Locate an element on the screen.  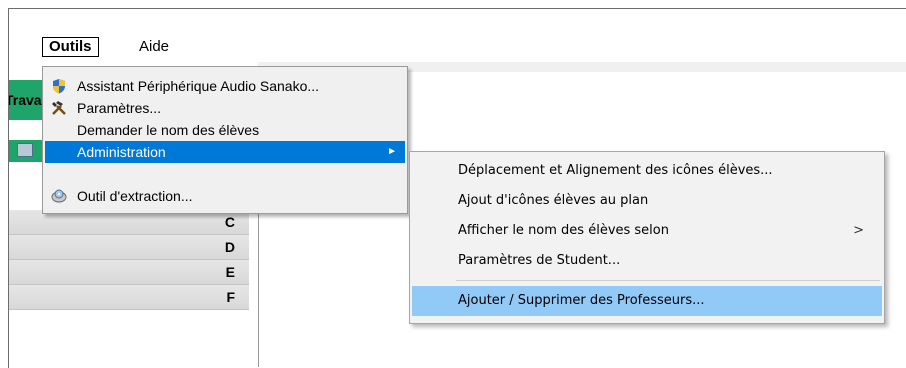
submenu-arrow-icon: ► is located at coordinates (392, 151).